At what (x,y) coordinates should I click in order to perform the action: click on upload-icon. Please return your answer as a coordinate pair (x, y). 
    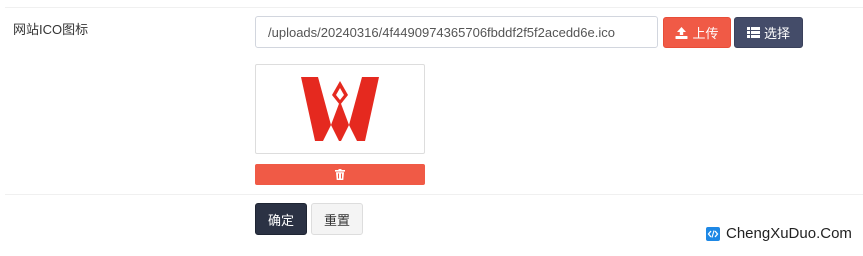
    Looking at the image, I should click on (681, 32).